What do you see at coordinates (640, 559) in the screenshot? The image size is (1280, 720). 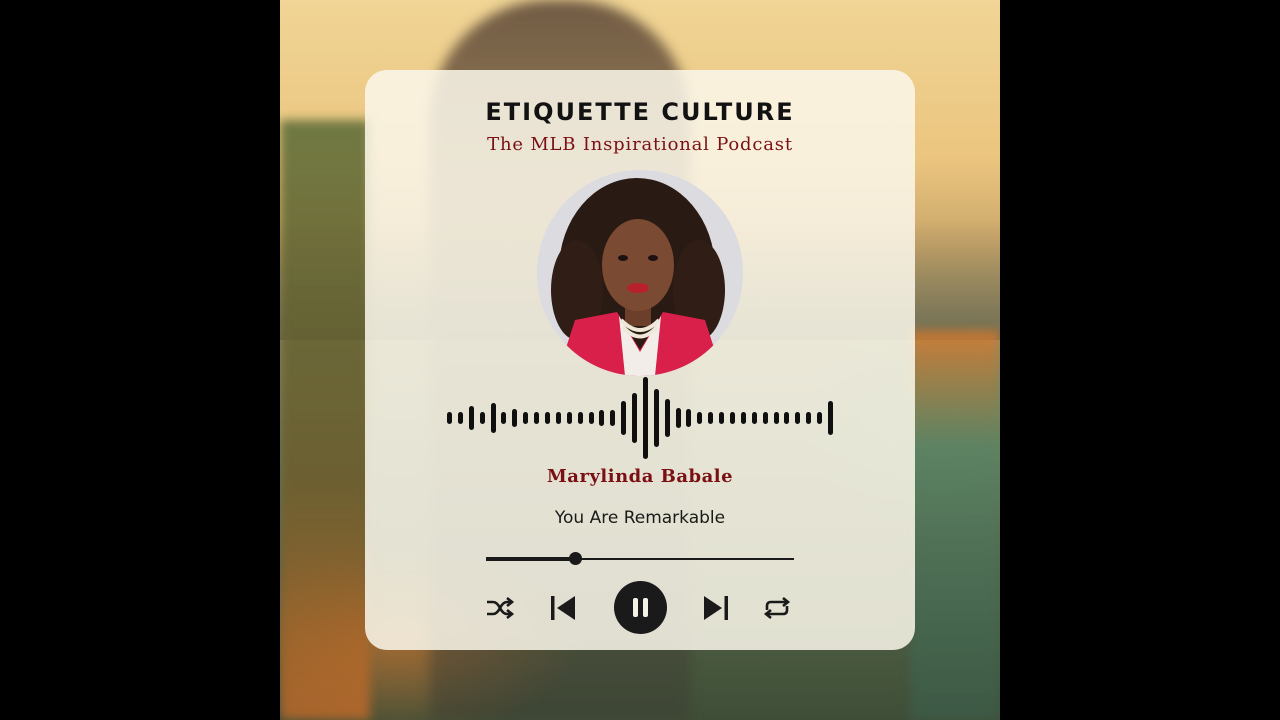 I see `playback-progress-slider` at bounding box center [640, 559].